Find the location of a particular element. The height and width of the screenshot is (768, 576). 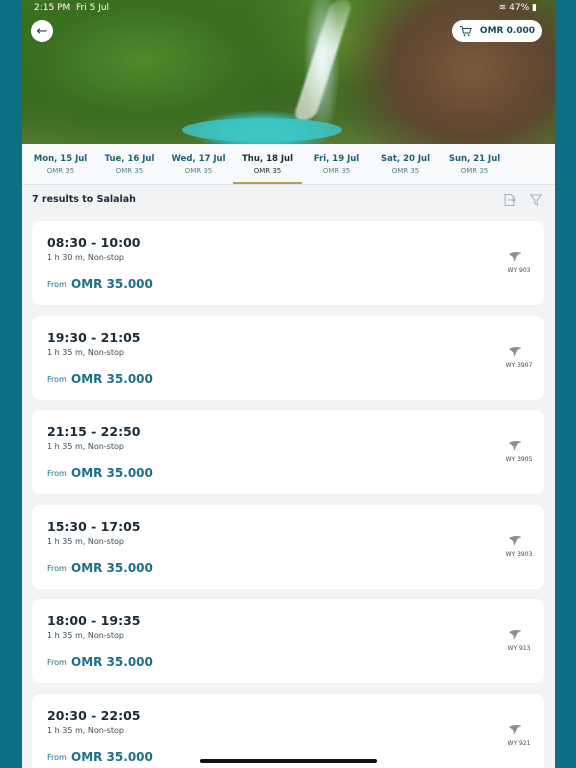

flight-number: WY 921 is located at coordinates (519, 743).